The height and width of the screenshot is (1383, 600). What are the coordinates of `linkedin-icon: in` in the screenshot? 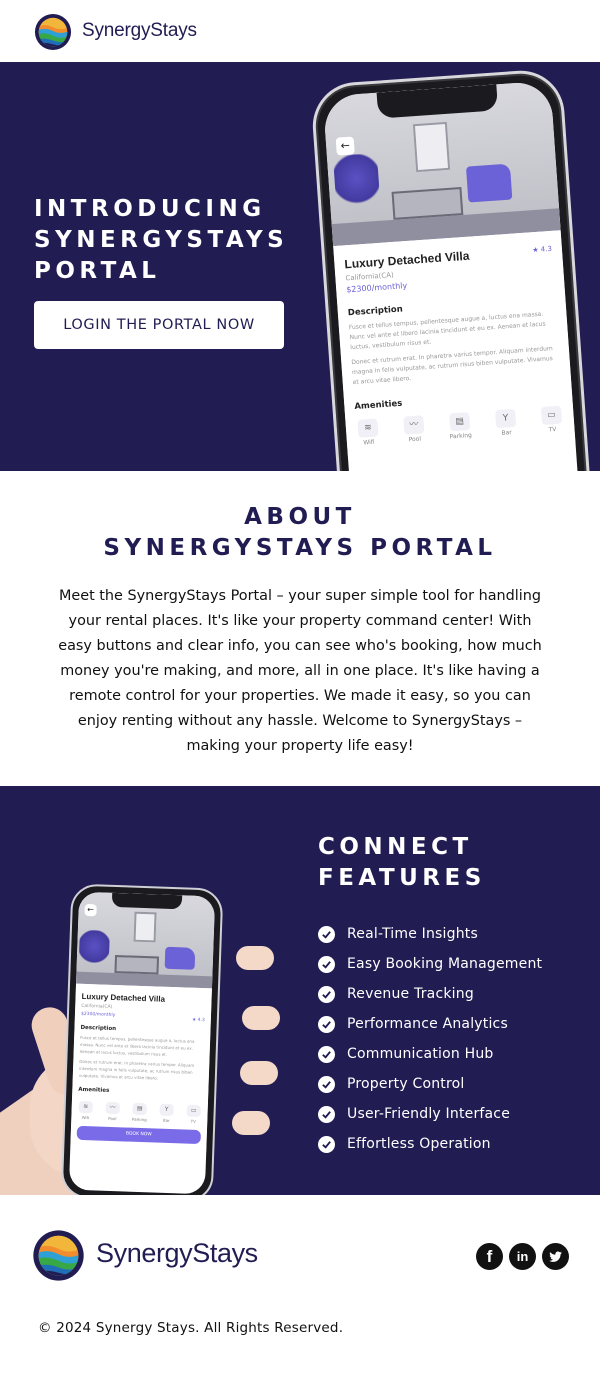 It's located at (522, 1256).